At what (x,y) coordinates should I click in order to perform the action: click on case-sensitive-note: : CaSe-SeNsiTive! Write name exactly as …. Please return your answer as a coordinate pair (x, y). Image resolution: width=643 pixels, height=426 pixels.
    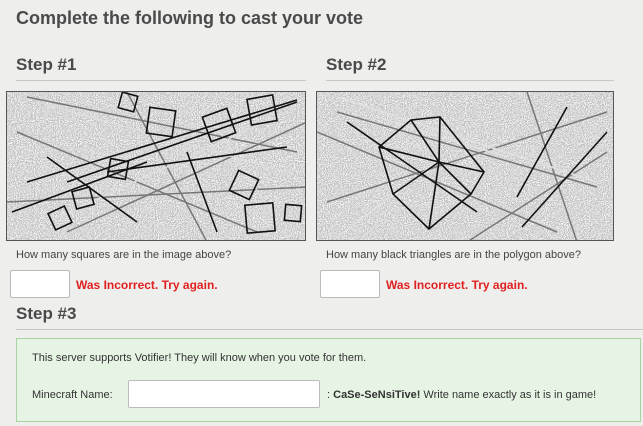
    Looking at the image, I should click on (461, 395).